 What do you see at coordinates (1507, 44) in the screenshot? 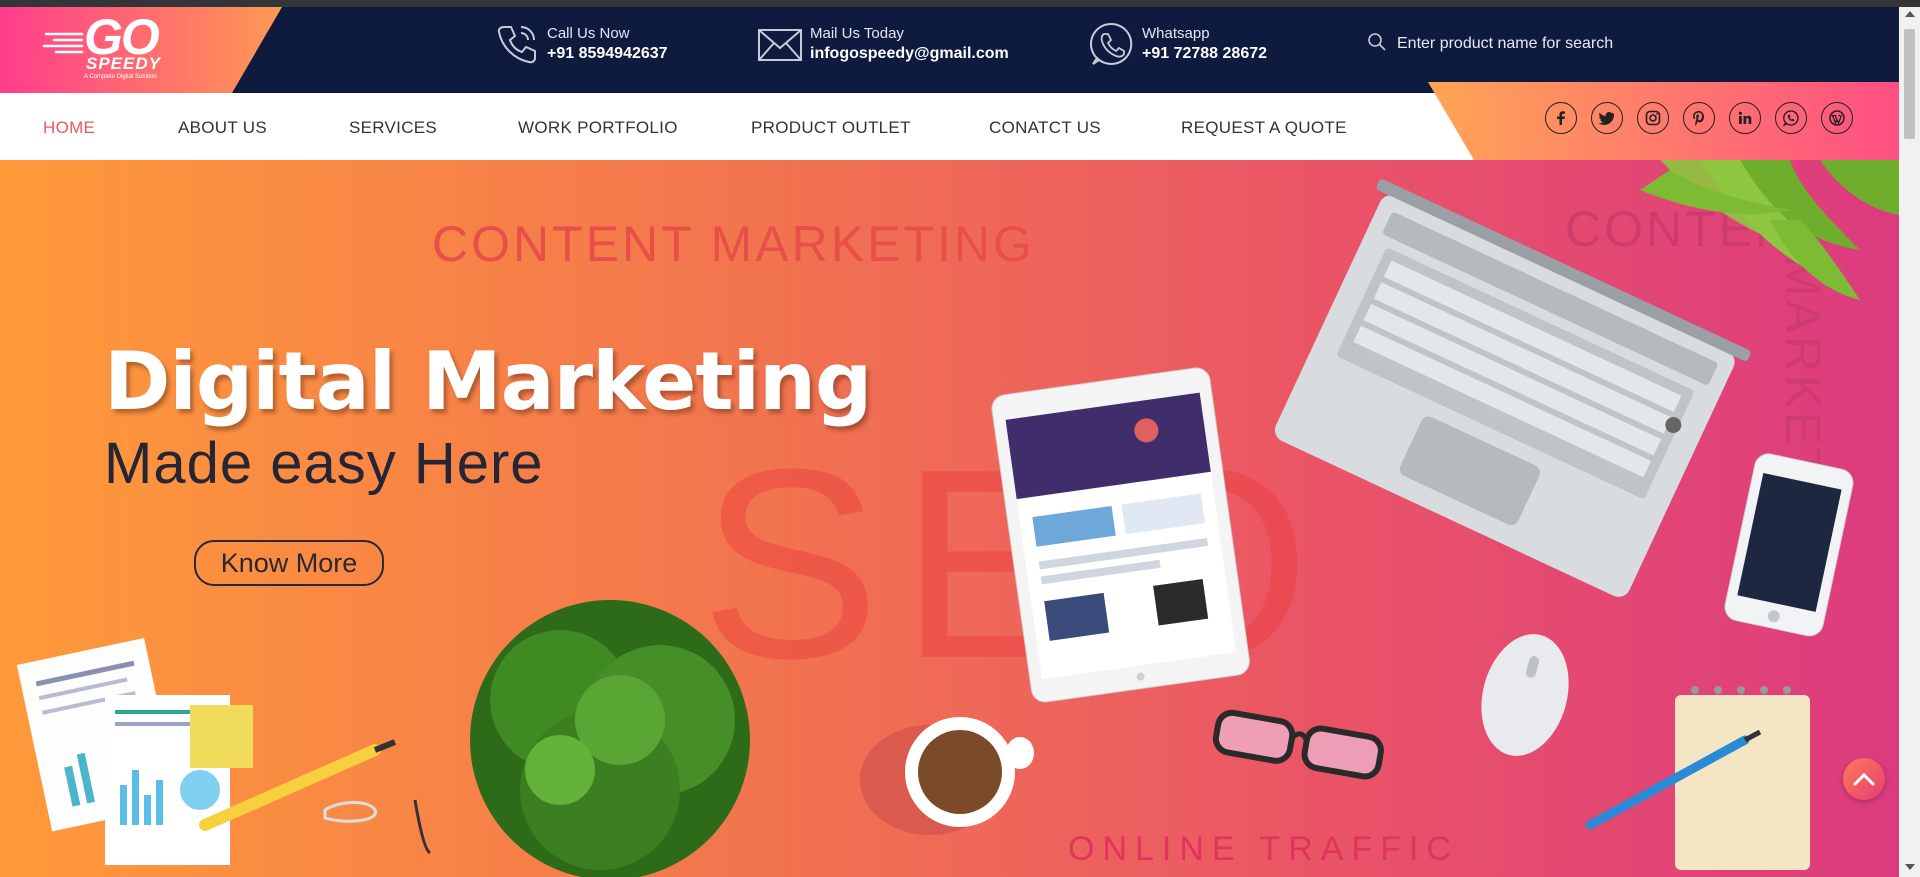
I see `search-input` at bounding box center [1507, 44].